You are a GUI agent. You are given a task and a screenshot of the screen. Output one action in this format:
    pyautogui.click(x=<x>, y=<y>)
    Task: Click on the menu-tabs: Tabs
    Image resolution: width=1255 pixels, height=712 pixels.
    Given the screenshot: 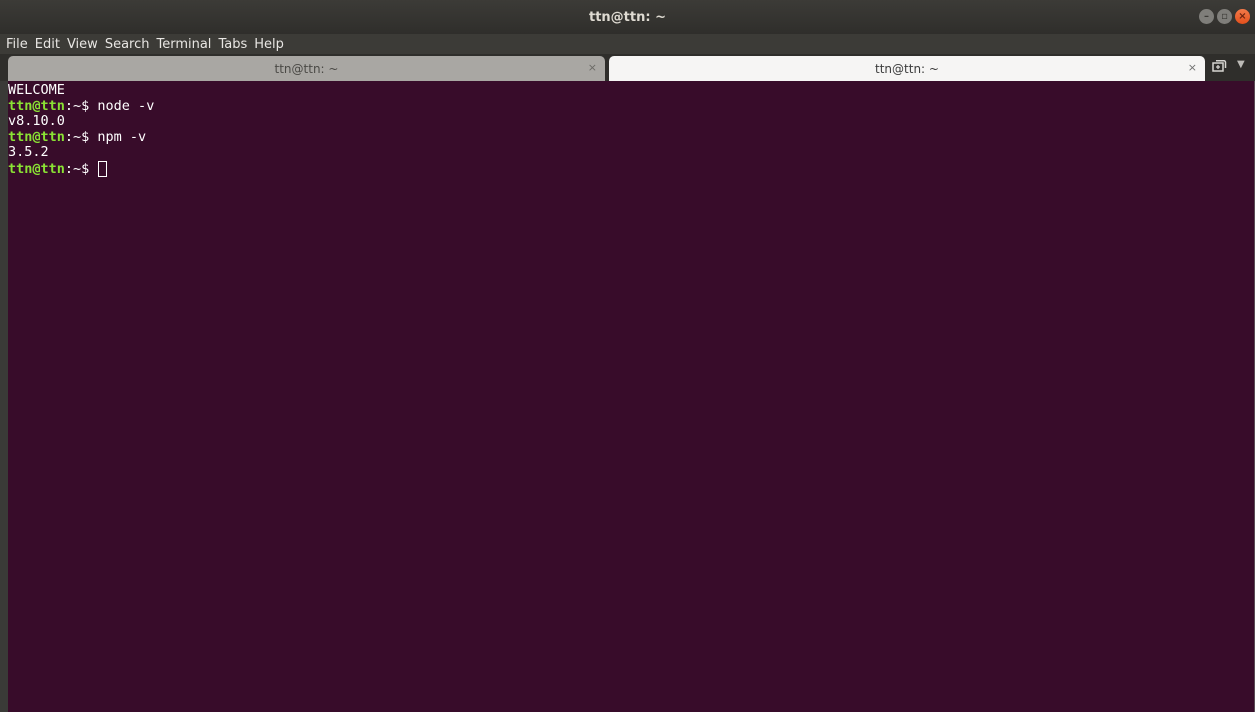 What is the action you would take?
    pyautogui.click(x=232, y=44)
    